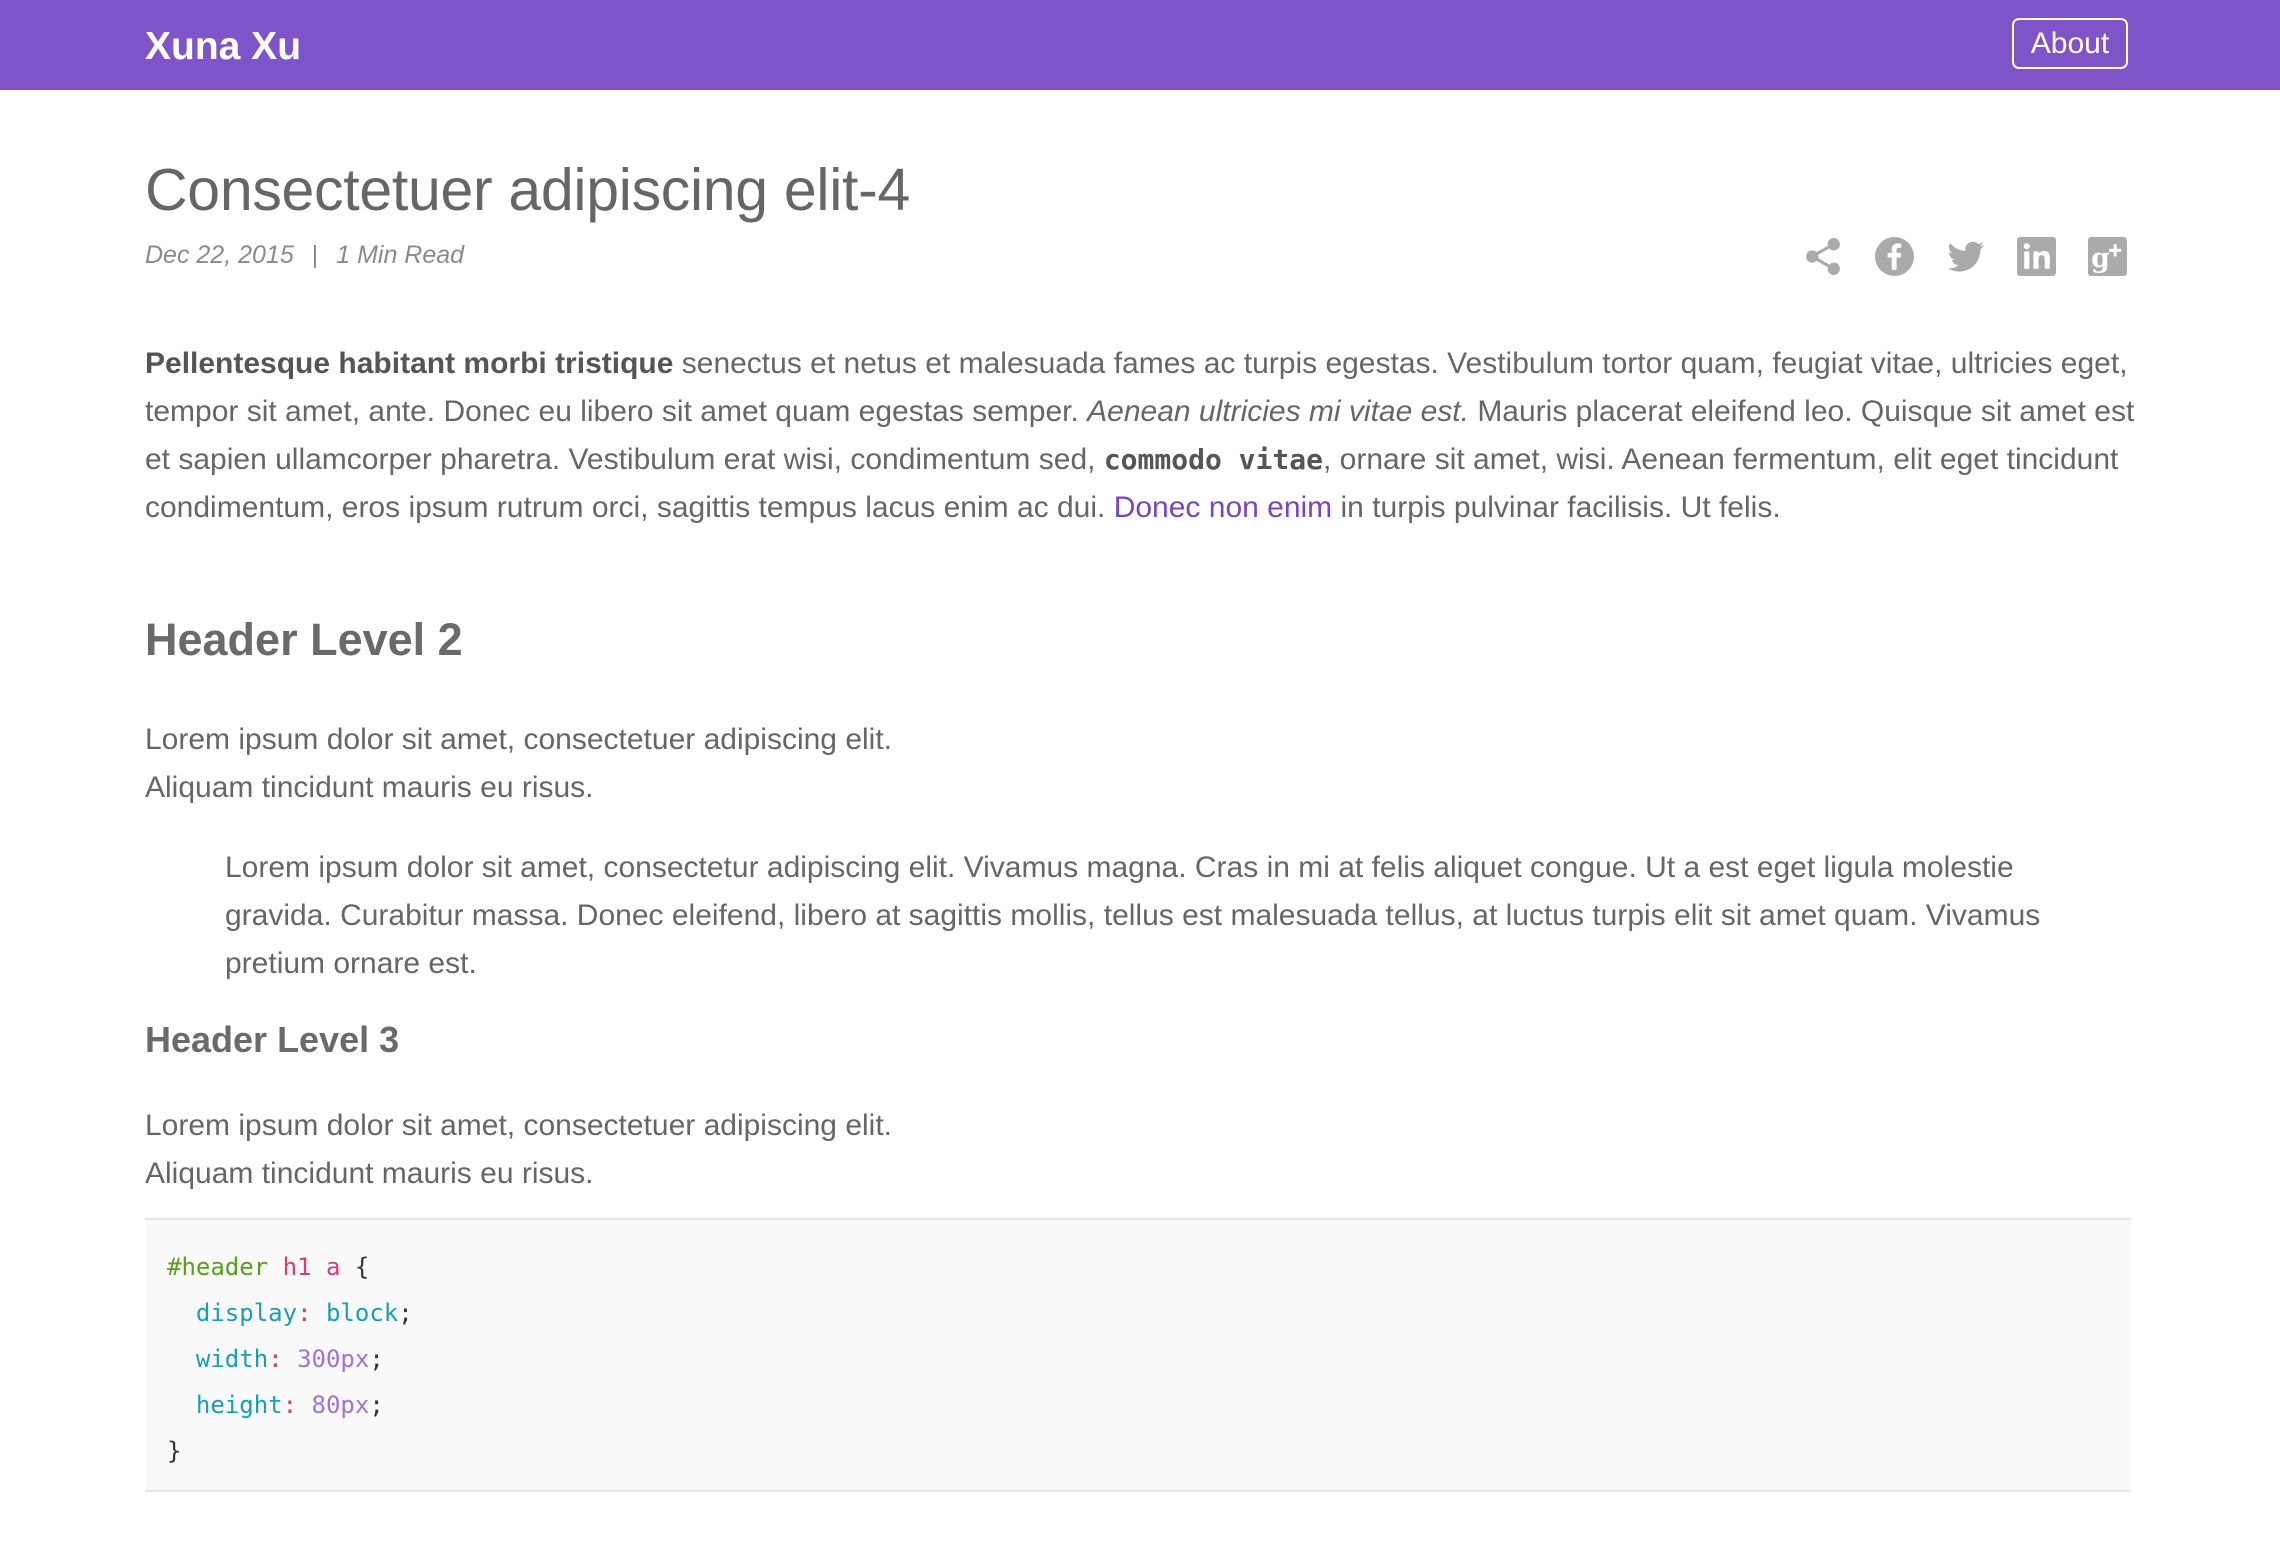  I want to click on header-level-2: Header Level 2, so click(304, 639).